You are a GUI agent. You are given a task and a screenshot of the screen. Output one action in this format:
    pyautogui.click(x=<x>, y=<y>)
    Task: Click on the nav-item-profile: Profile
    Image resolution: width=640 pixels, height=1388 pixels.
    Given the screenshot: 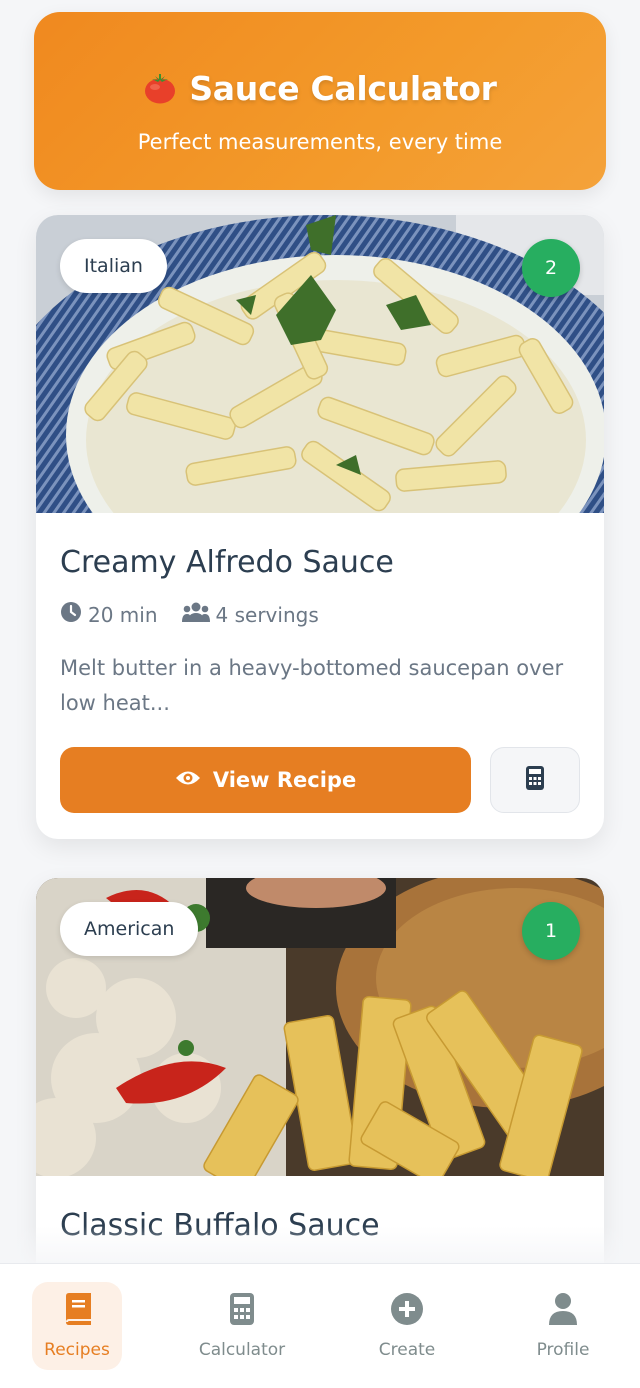 What is the action you would take?
    pyautogui.click(x=563, y=1326)
    